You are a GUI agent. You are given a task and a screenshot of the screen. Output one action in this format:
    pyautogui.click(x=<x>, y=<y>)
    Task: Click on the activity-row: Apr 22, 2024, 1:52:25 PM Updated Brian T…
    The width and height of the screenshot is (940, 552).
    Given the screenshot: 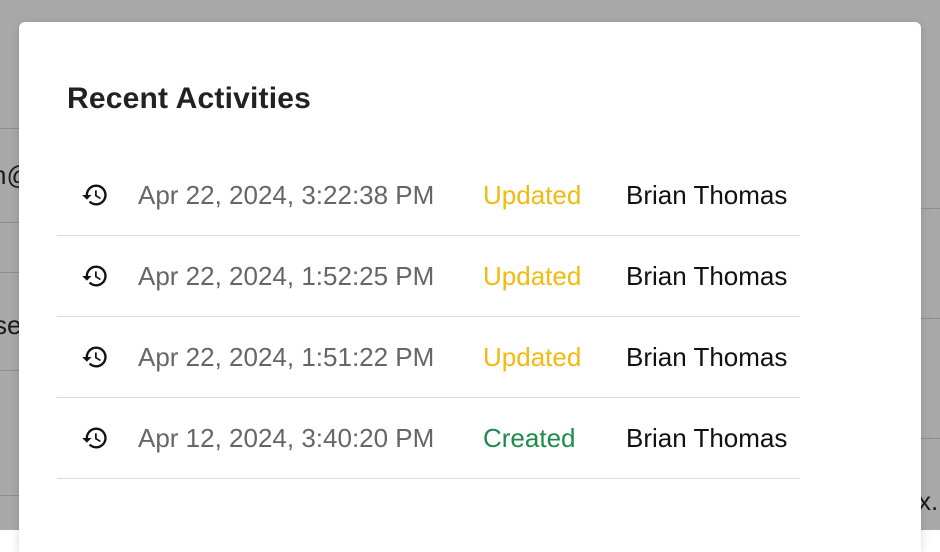 What is the action you would take?
    pyautogui.click(x=428, y=276)
    